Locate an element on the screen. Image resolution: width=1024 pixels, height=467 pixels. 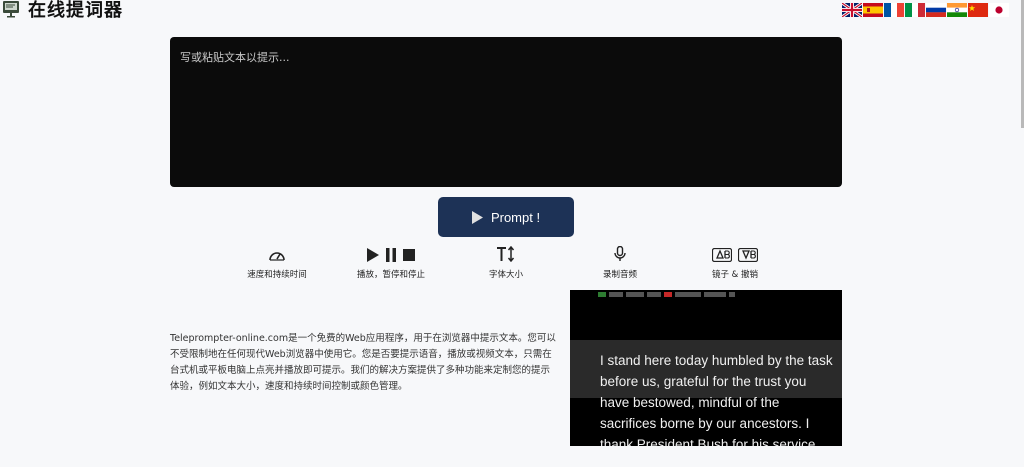
teleprompter-logo-icon is located at coordinates (11, 9).